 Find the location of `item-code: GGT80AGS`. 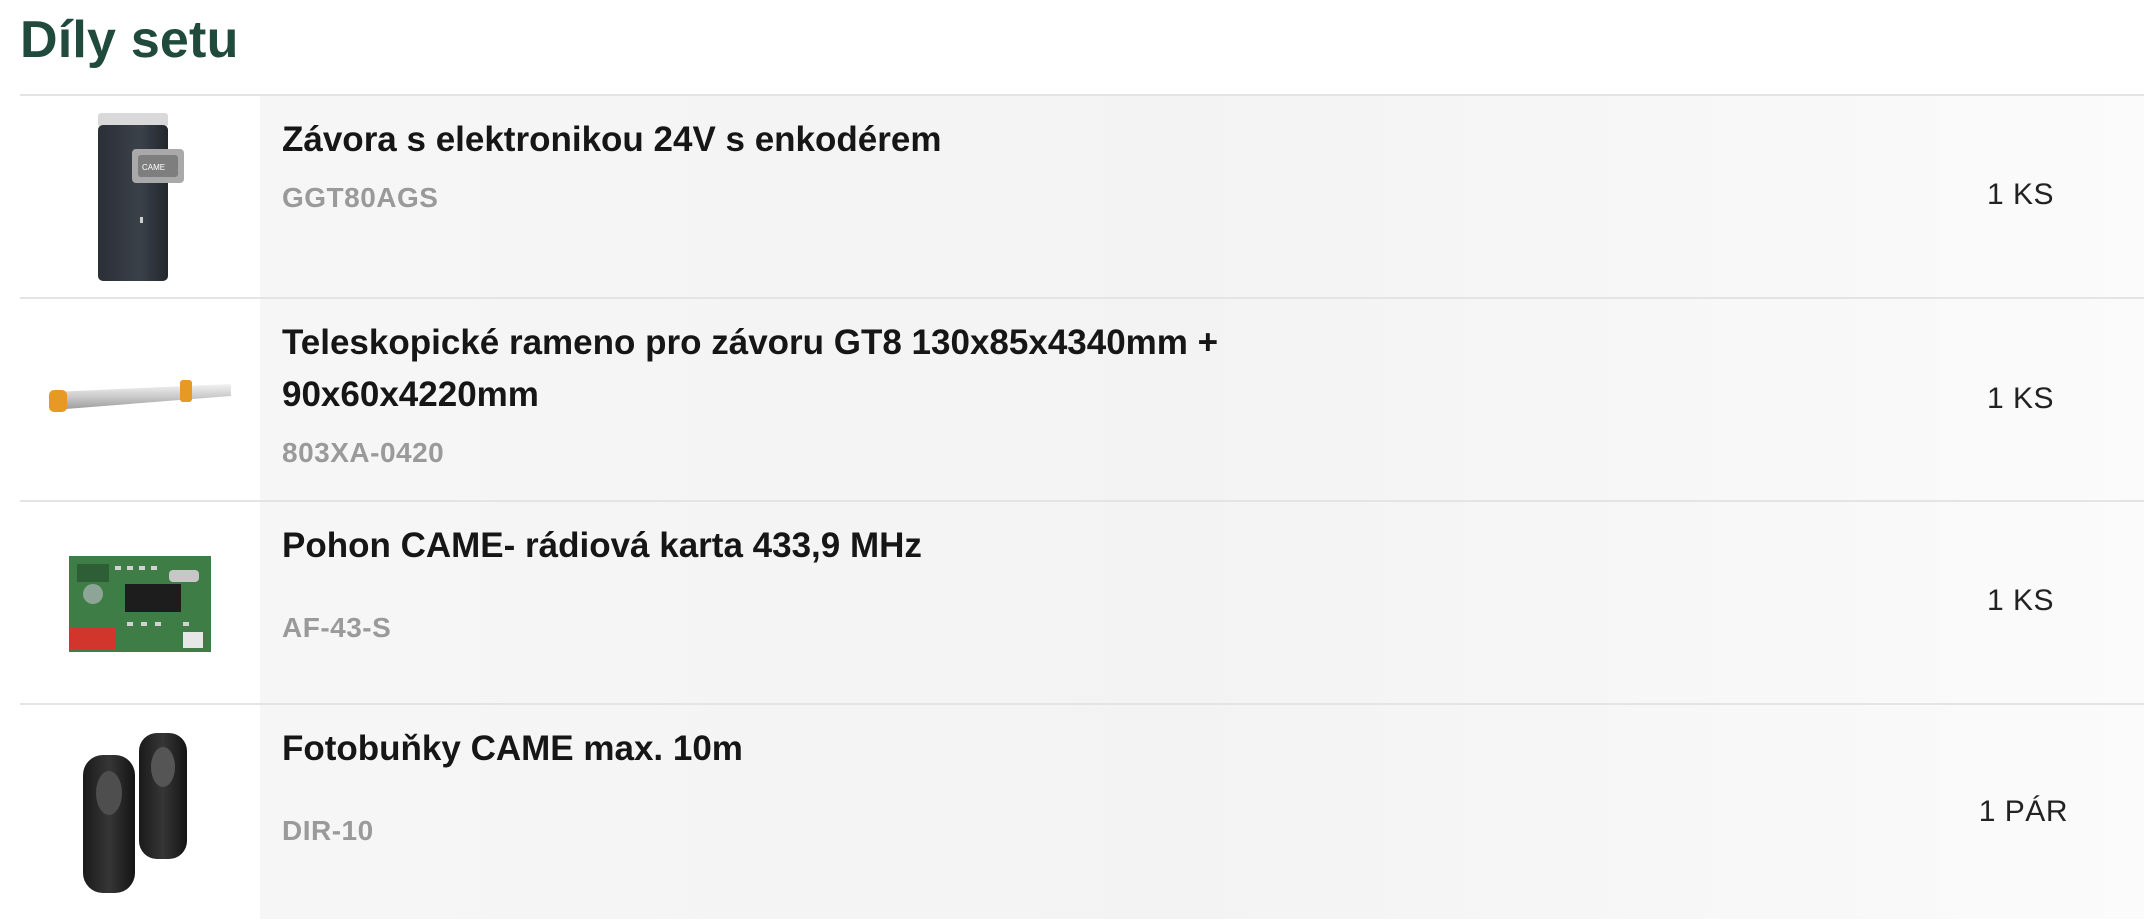

item-code: GGT80AGS is located at coordinates (360, 197).